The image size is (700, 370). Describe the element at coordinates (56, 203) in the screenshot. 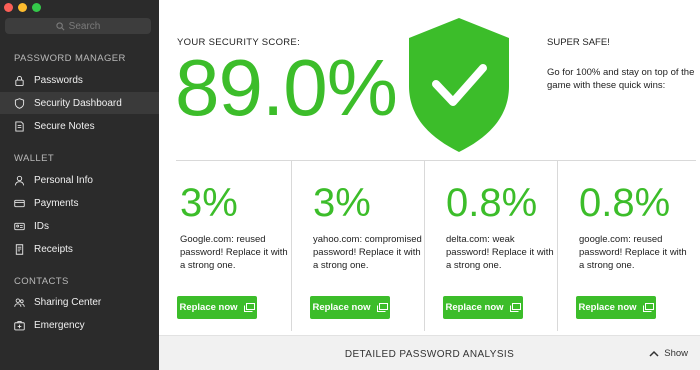

I see `sidebar-item-label: Payments` at that location.